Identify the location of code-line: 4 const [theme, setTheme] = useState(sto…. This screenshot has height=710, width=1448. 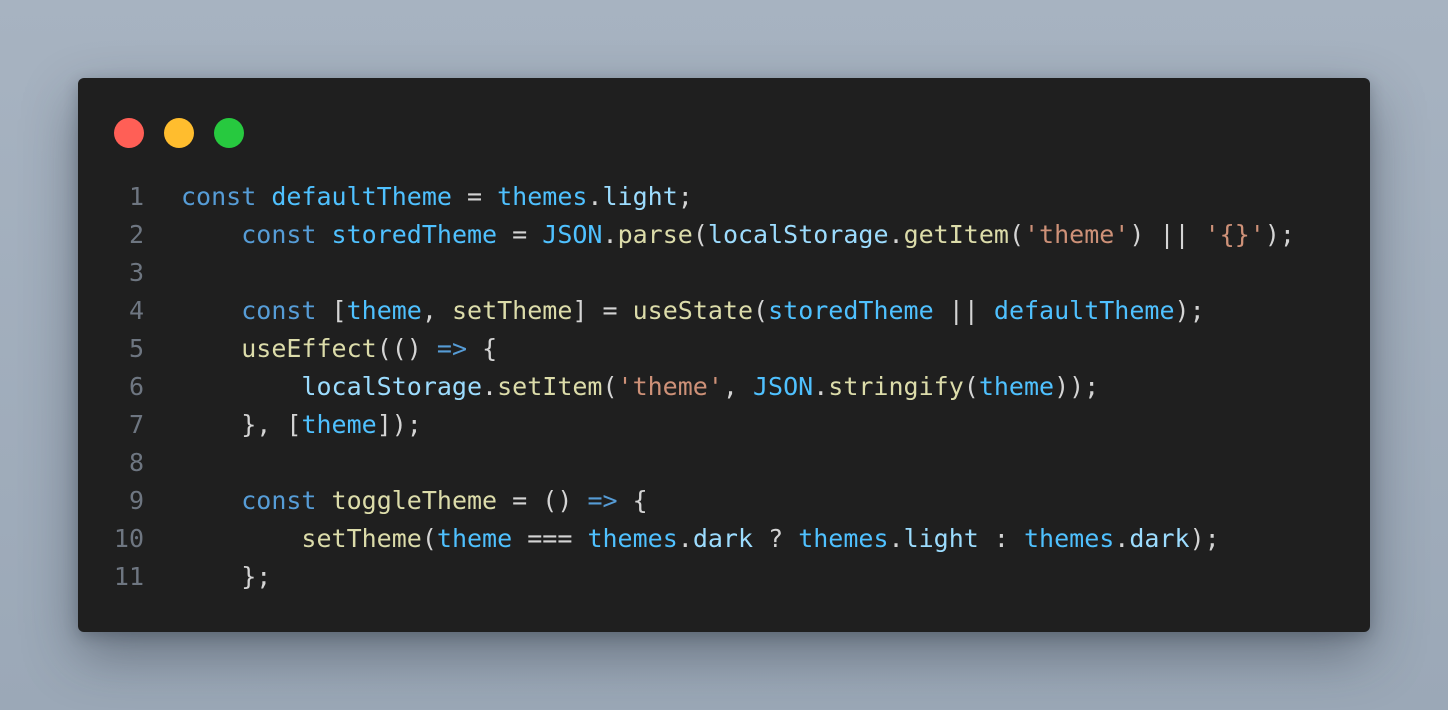
(724, 311).